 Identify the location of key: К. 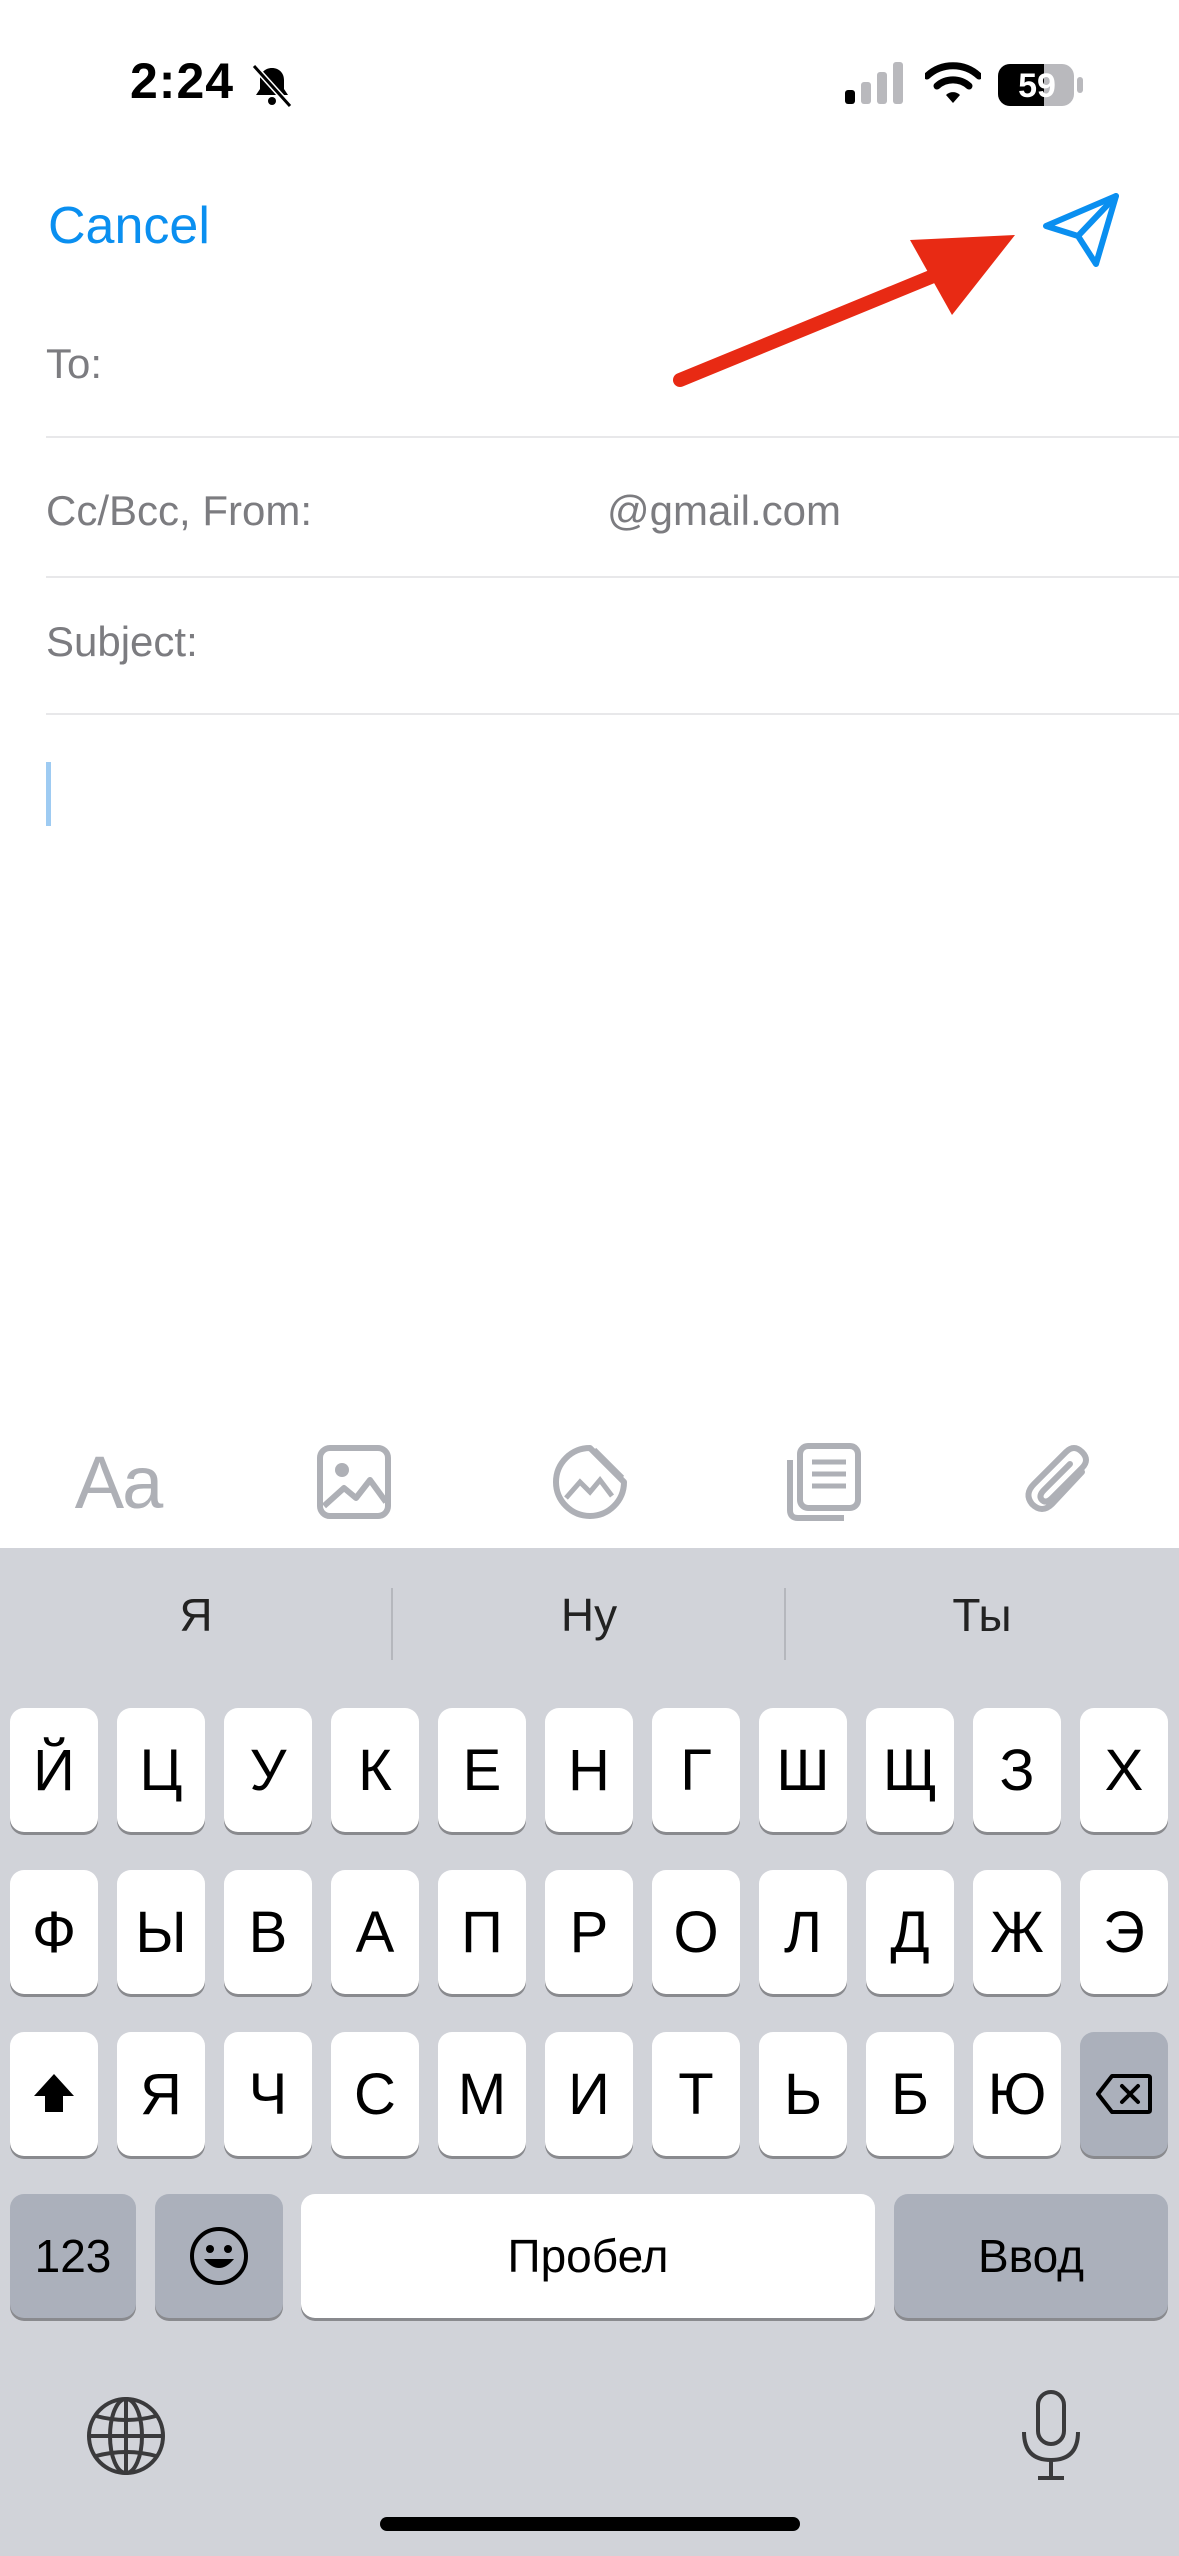
(375, 1770).